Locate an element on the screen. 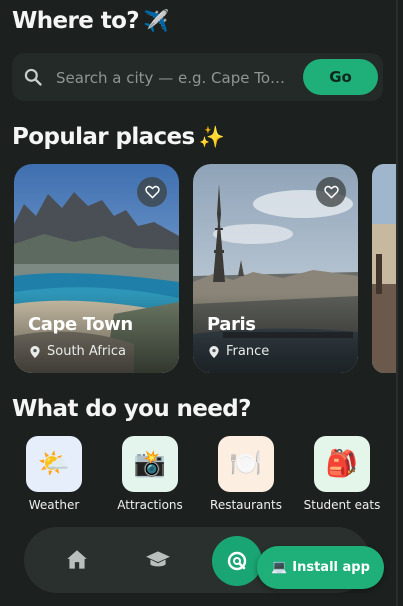 The width and height of the screenshot is (403, 606). category-restaurants: 🍽️ Restaurants is located at coordinates (246, 474).